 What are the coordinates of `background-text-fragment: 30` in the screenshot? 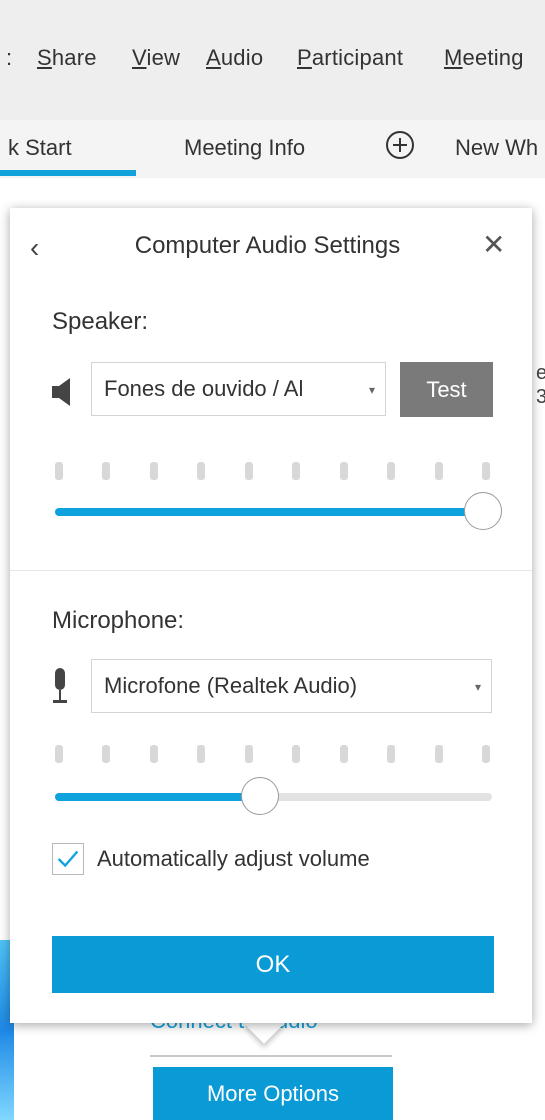 It's located at (540, 397).